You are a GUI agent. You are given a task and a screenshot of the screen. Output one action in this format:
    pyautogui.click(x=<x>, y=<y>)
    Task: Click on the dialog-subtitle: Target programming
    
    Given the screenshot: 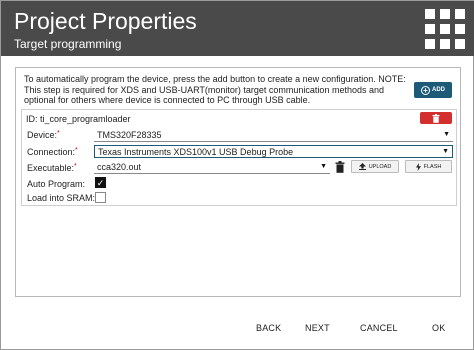 What is the action you would take?
    pyautogui.click(x=68, y=44)
    